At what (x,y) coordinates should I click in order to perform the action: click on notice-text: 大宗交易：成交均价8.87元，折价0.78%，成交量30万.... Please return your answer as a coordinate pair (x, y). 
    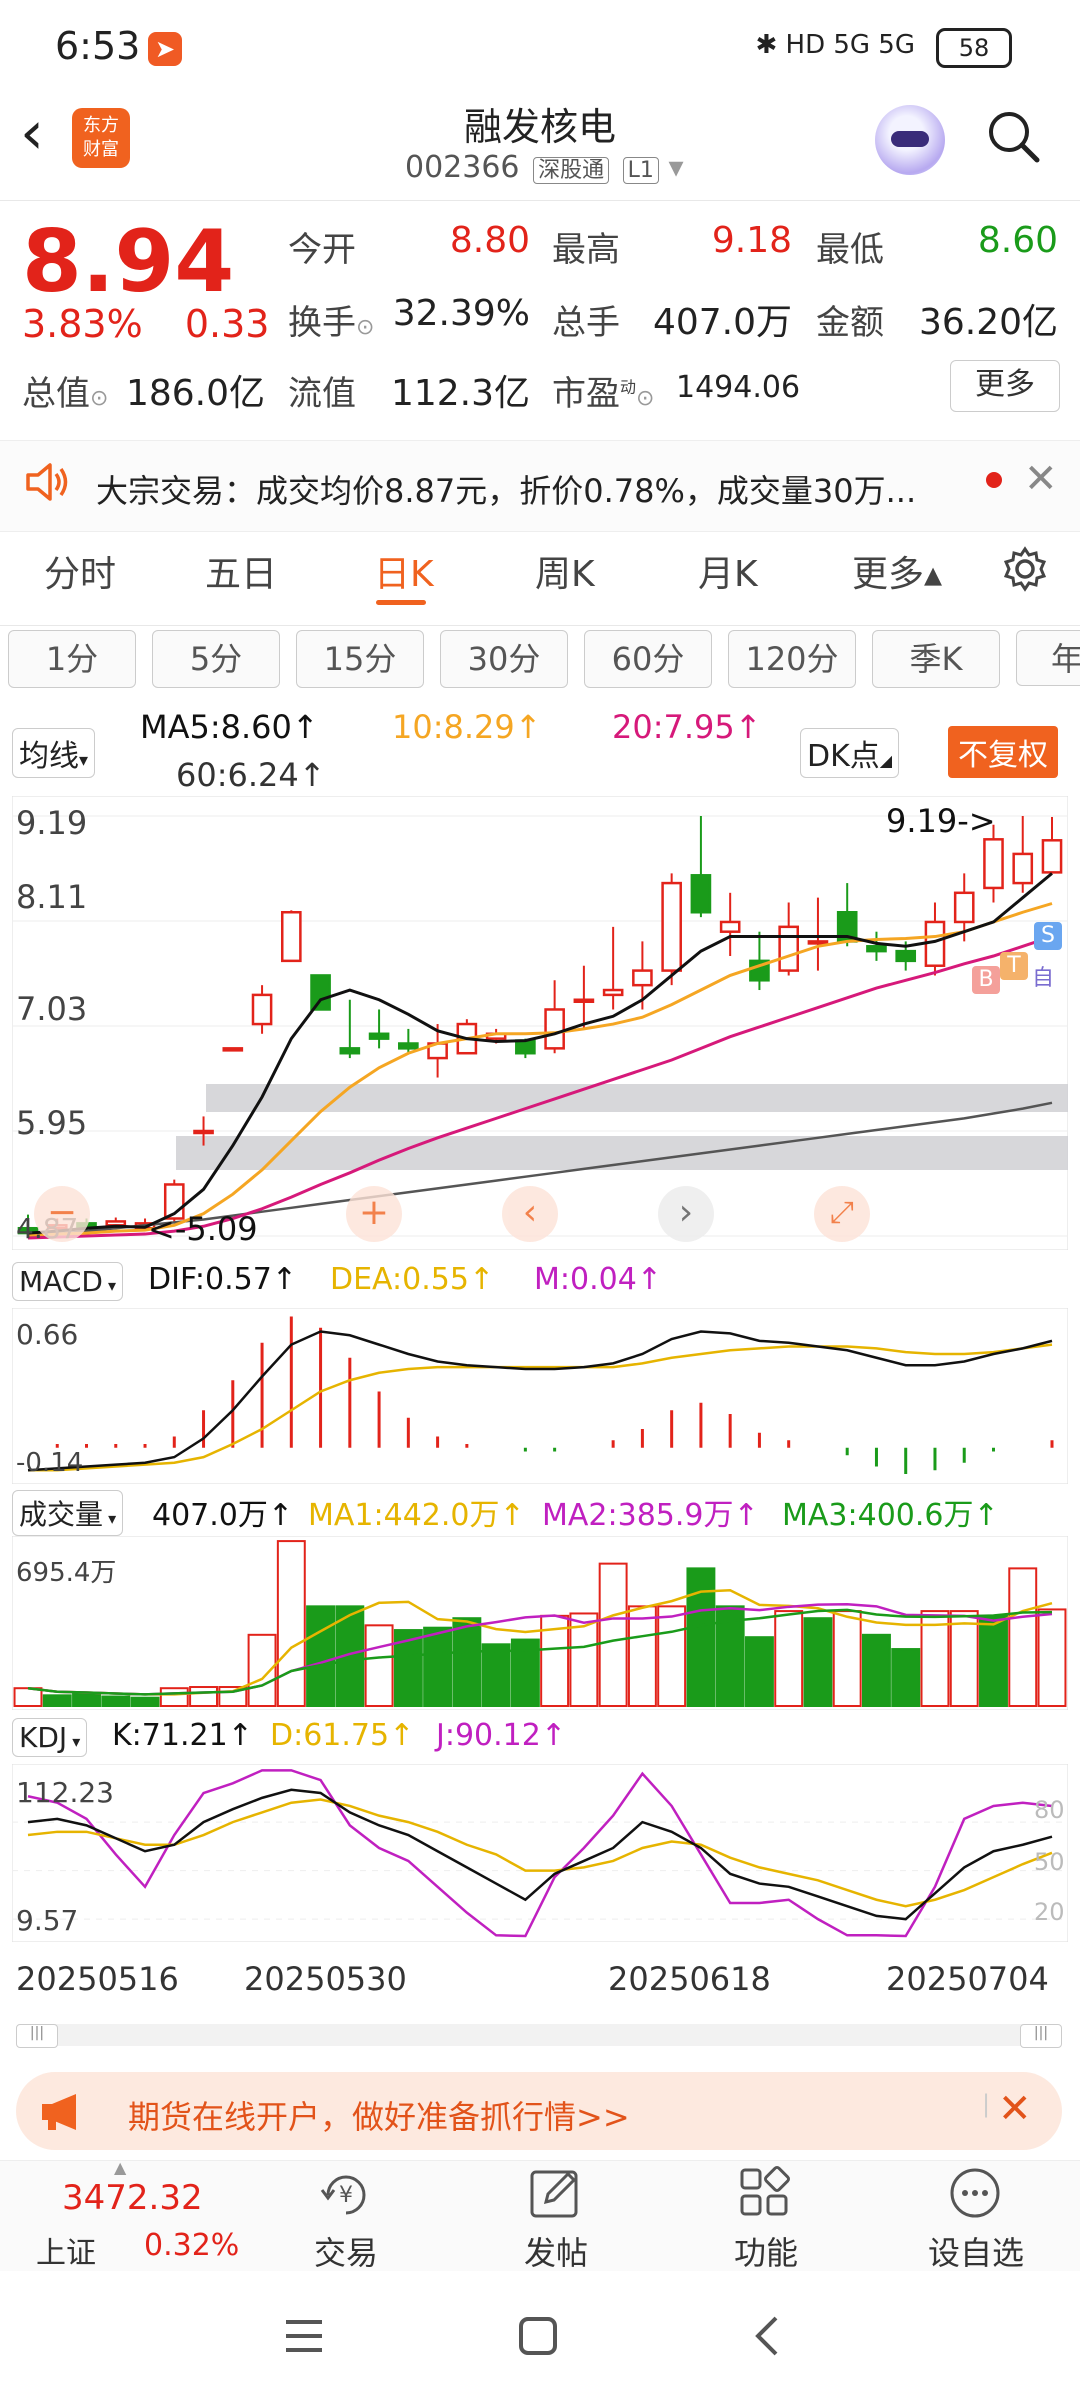
    Looking at the image, I should click on (521, 489).